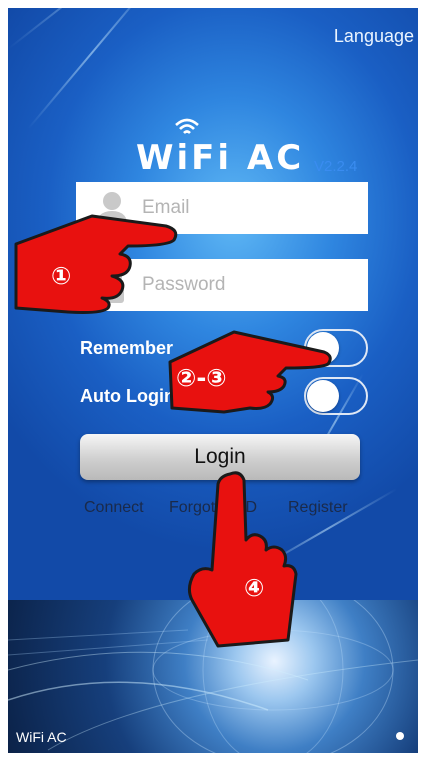 This screenshot has width=425, height=759. I want to click on step-1-label: ①, so click(61, 276).